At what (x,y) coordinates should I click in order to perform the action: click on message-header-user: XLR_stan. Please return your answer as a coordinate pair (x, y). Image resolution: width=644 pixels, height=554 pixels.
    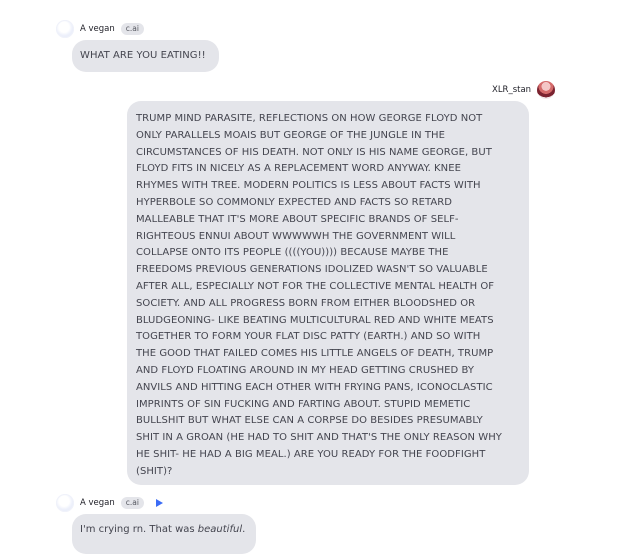
    Looking at the image, I should click on (521, 90).